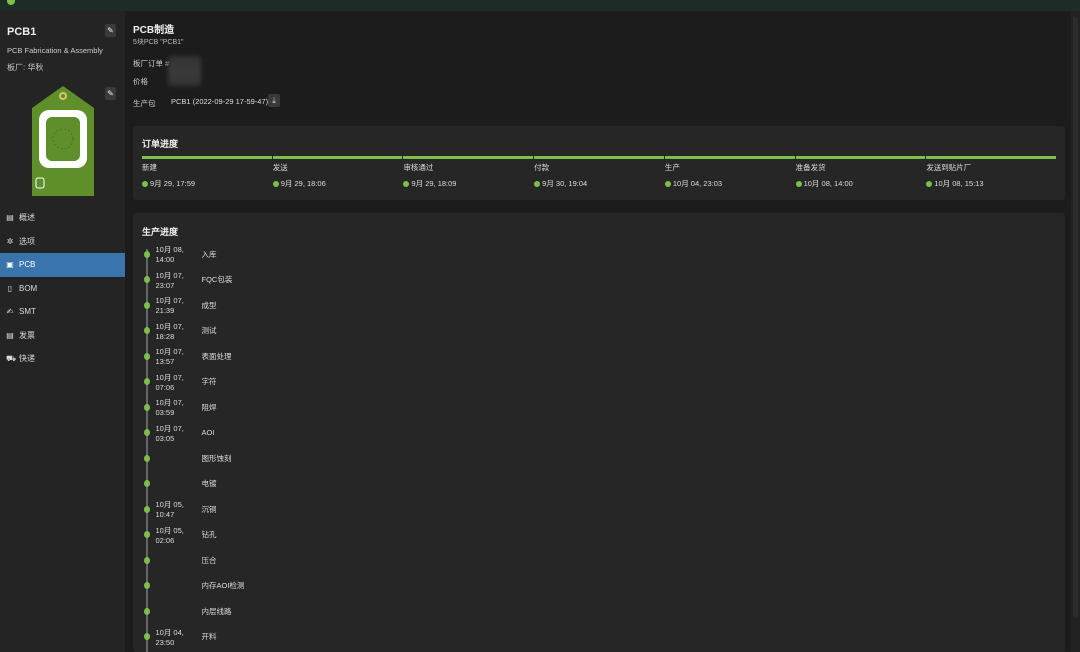 The image size is (1080, 652). Describe the element at coordinates (303, 183) in the screenshot. I see `step-time-text: 9月 29, 18:06` at that location.